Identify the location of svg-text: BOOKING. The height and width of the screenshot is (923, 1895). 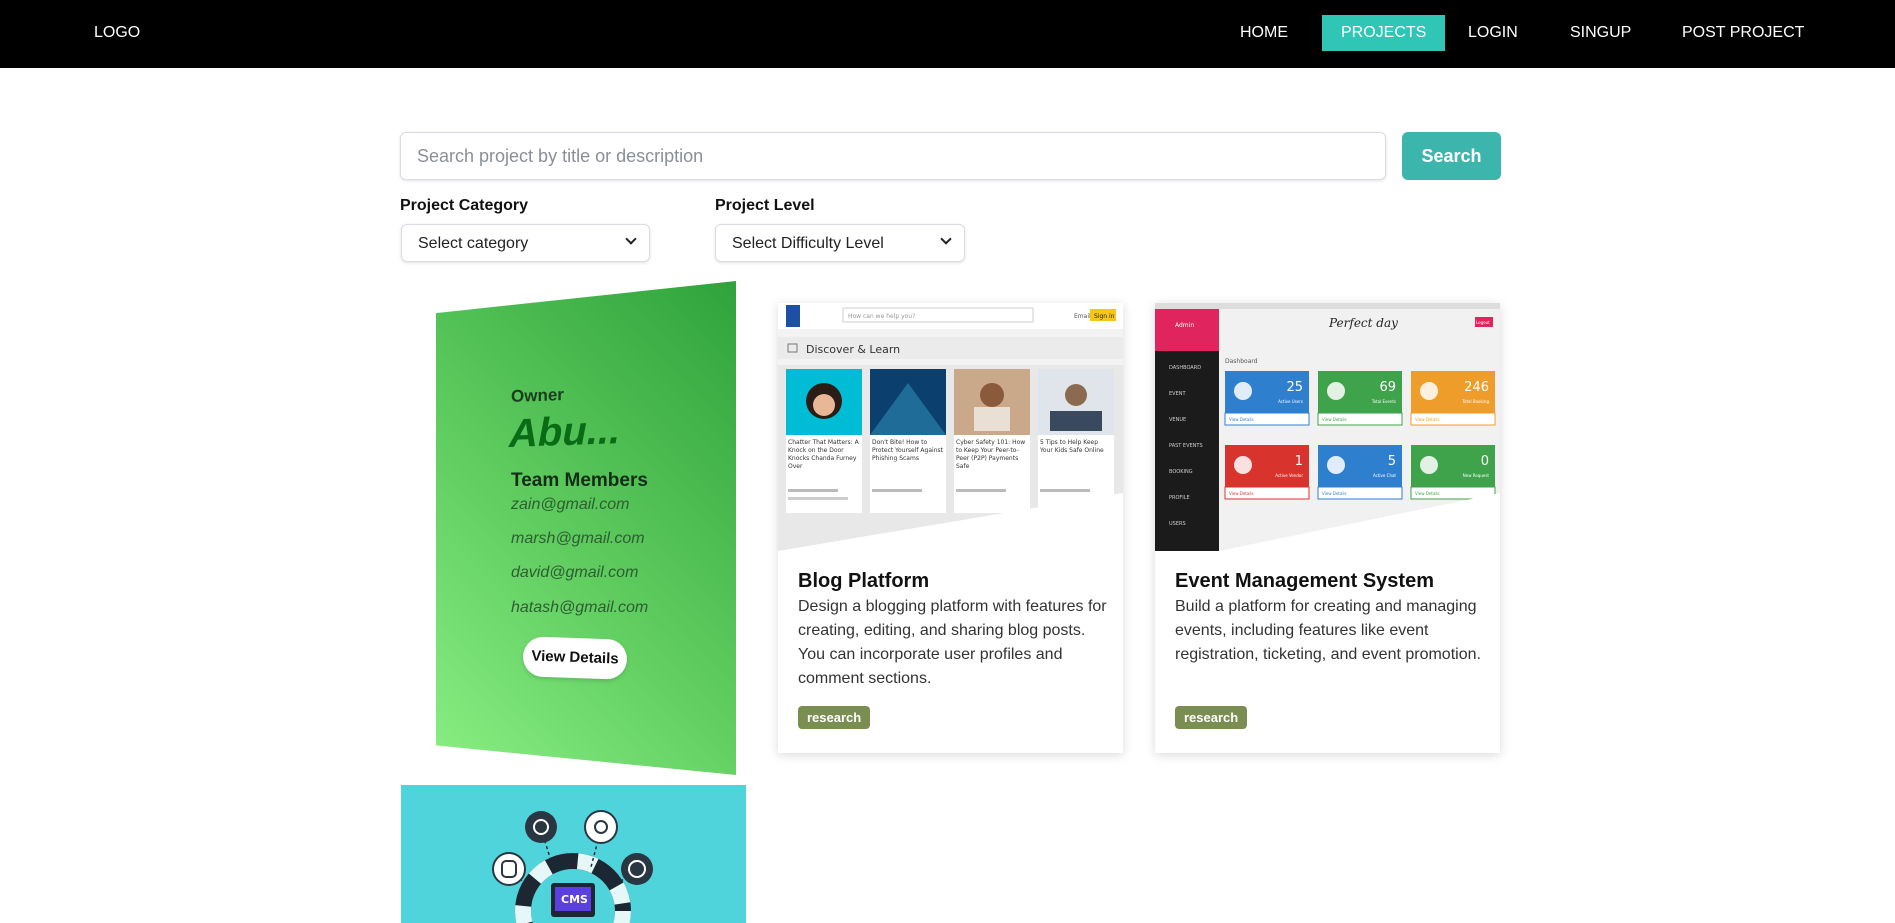
(1181, 472).